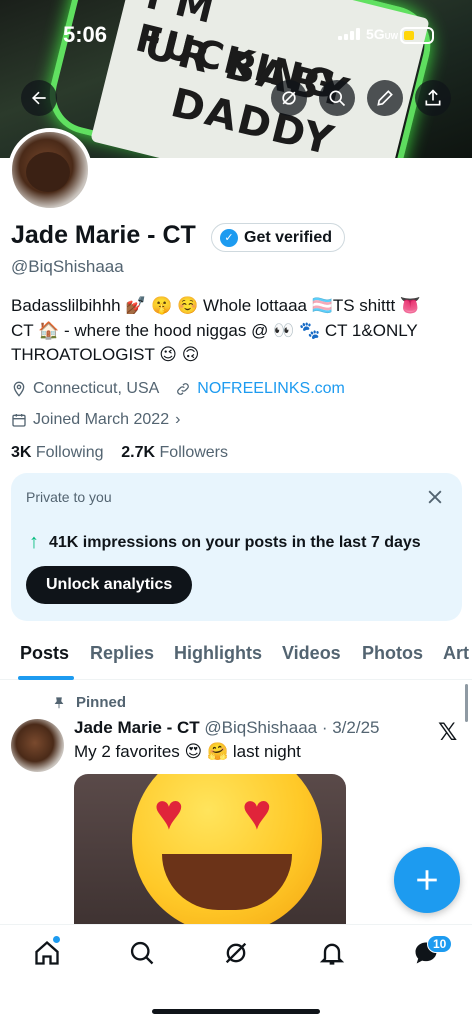 The height and width of the screenshot is (1024, 472). Describe the element at coordinates (89, 702) in the screenshot. I see `pinned-label: Pinned` at that location.